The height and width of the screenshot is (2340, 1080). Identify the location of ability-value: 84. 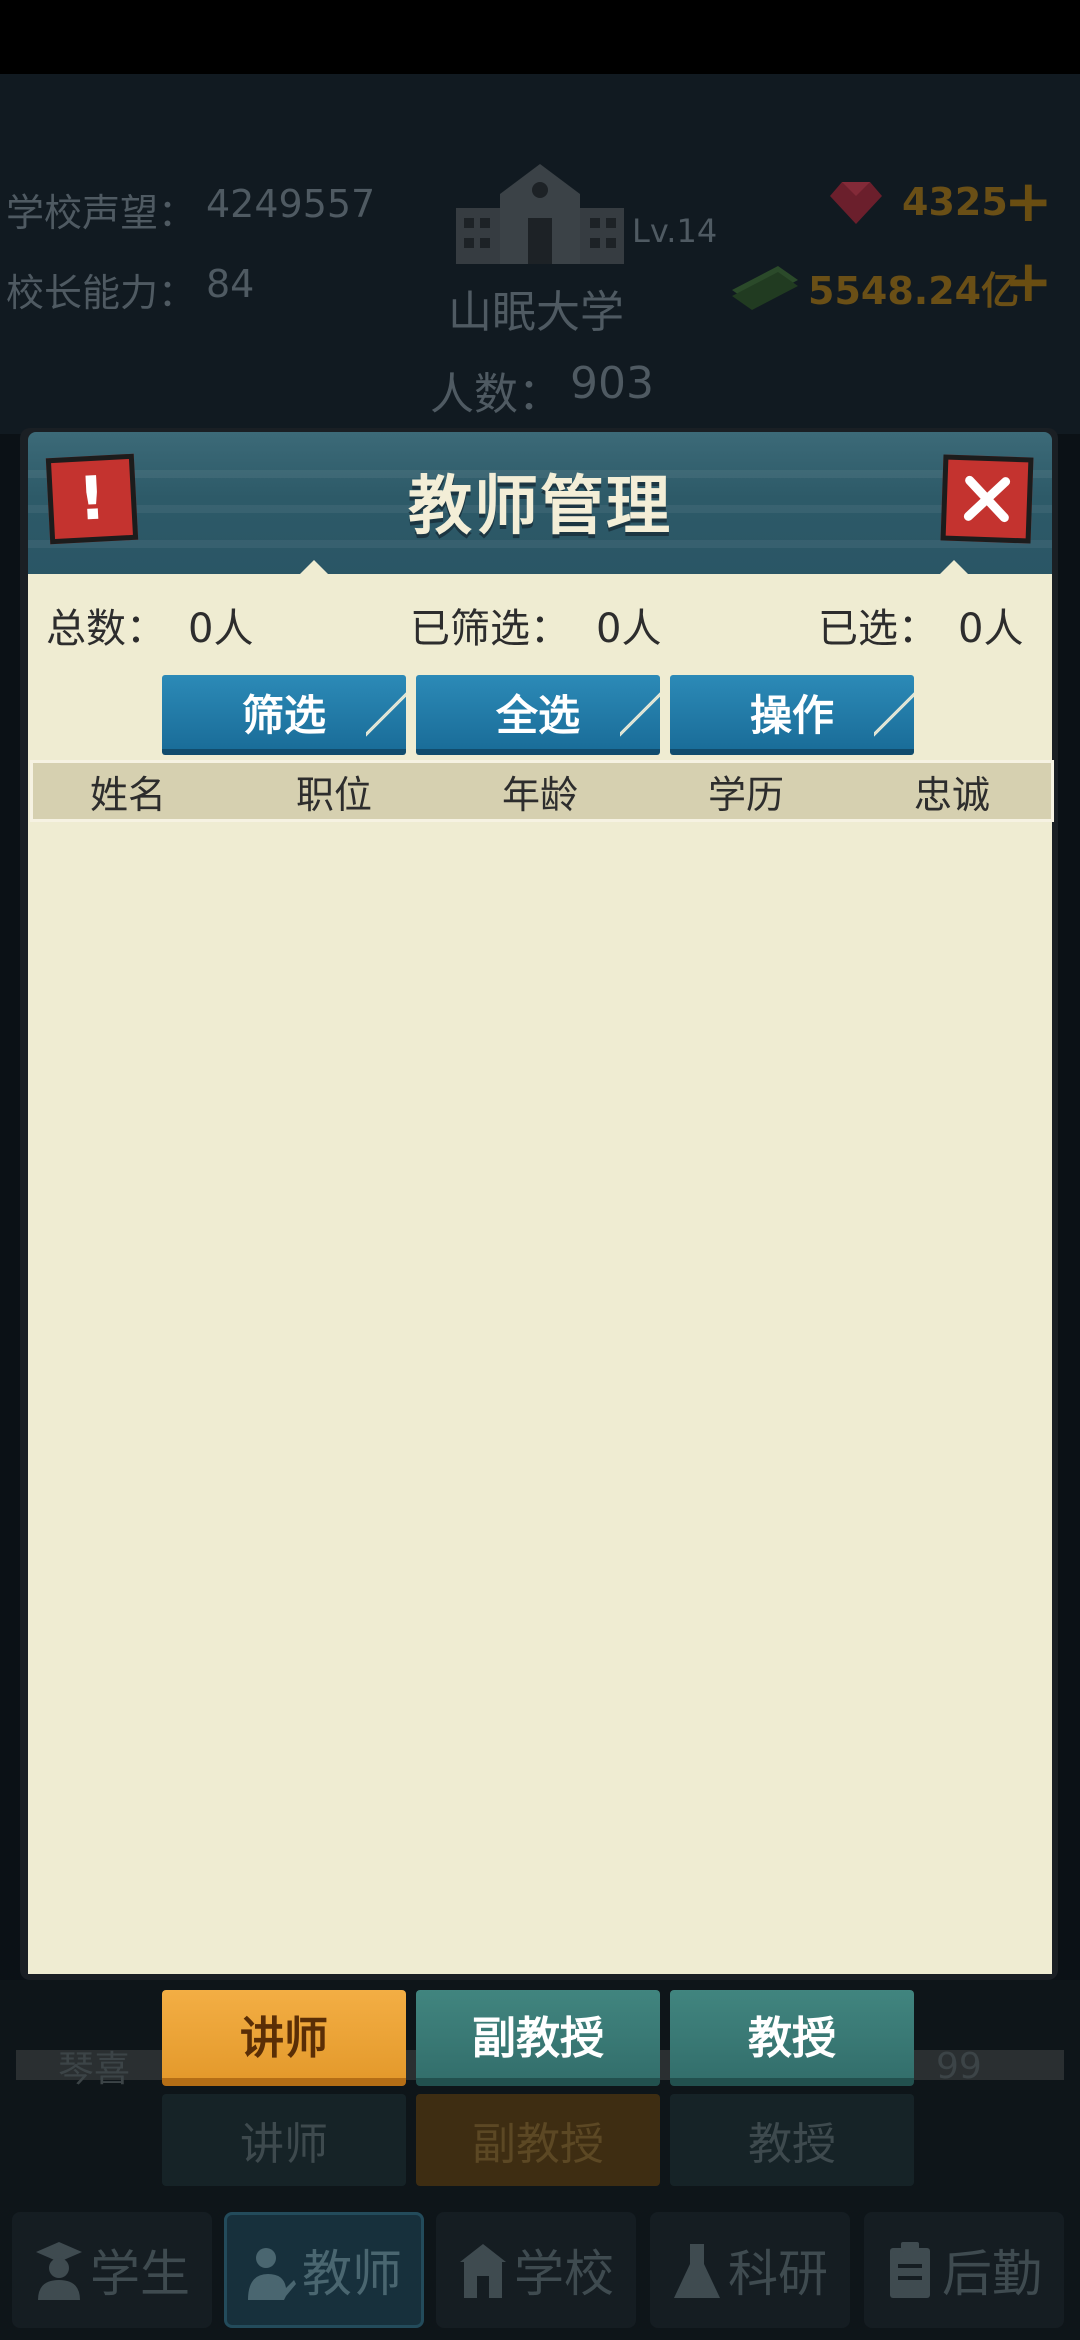
(230, 284).